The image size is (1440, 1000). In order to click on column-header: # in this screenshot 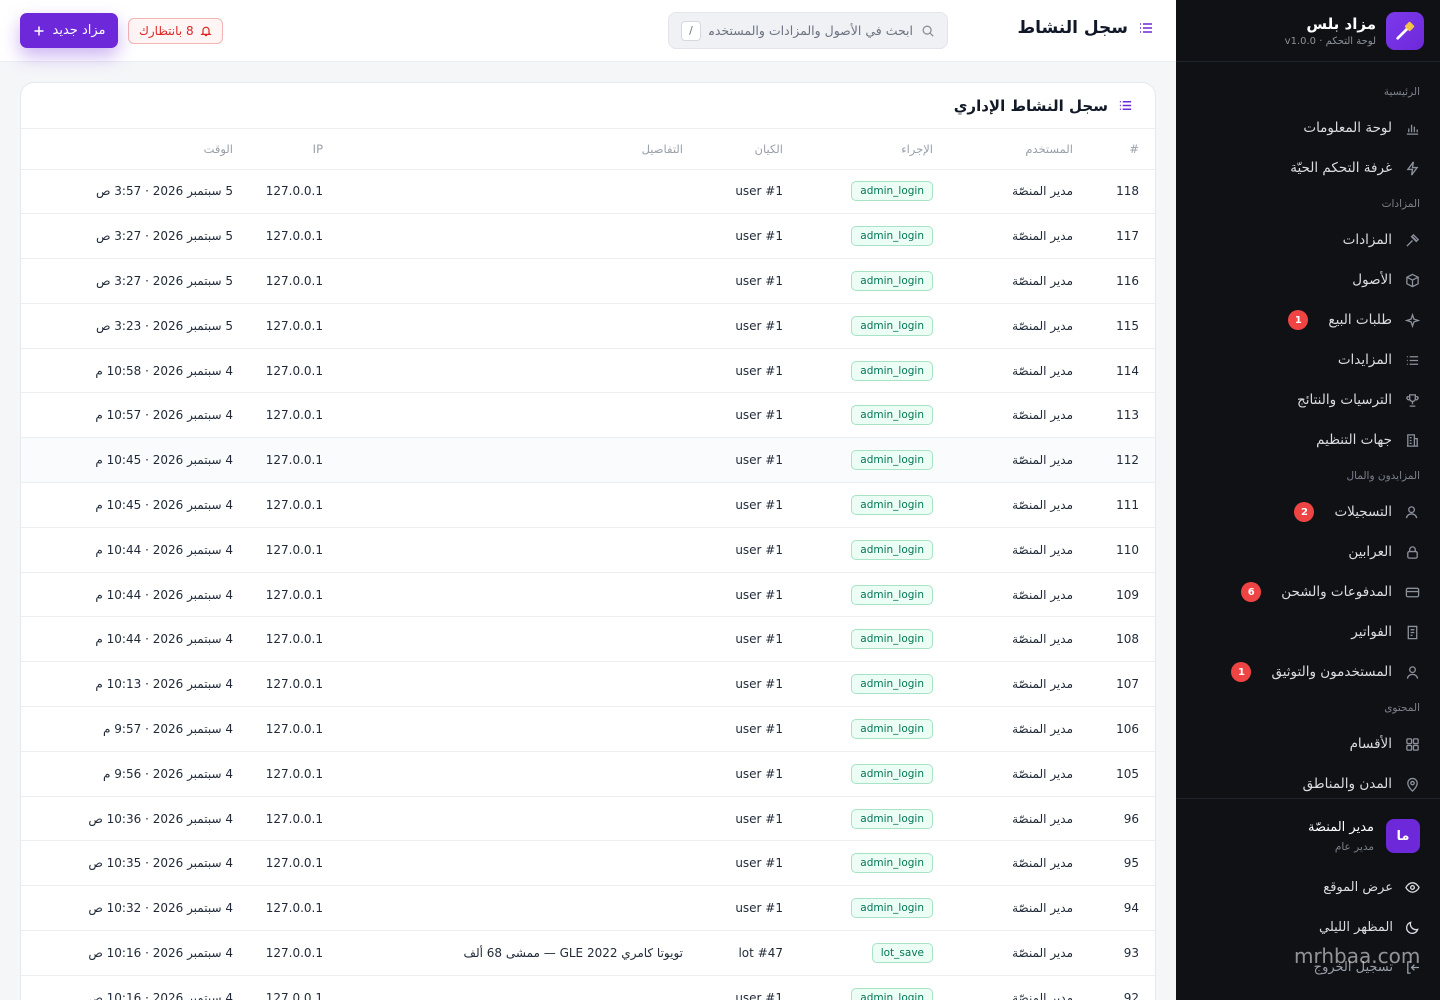, I will do `click(1119, 149)`.